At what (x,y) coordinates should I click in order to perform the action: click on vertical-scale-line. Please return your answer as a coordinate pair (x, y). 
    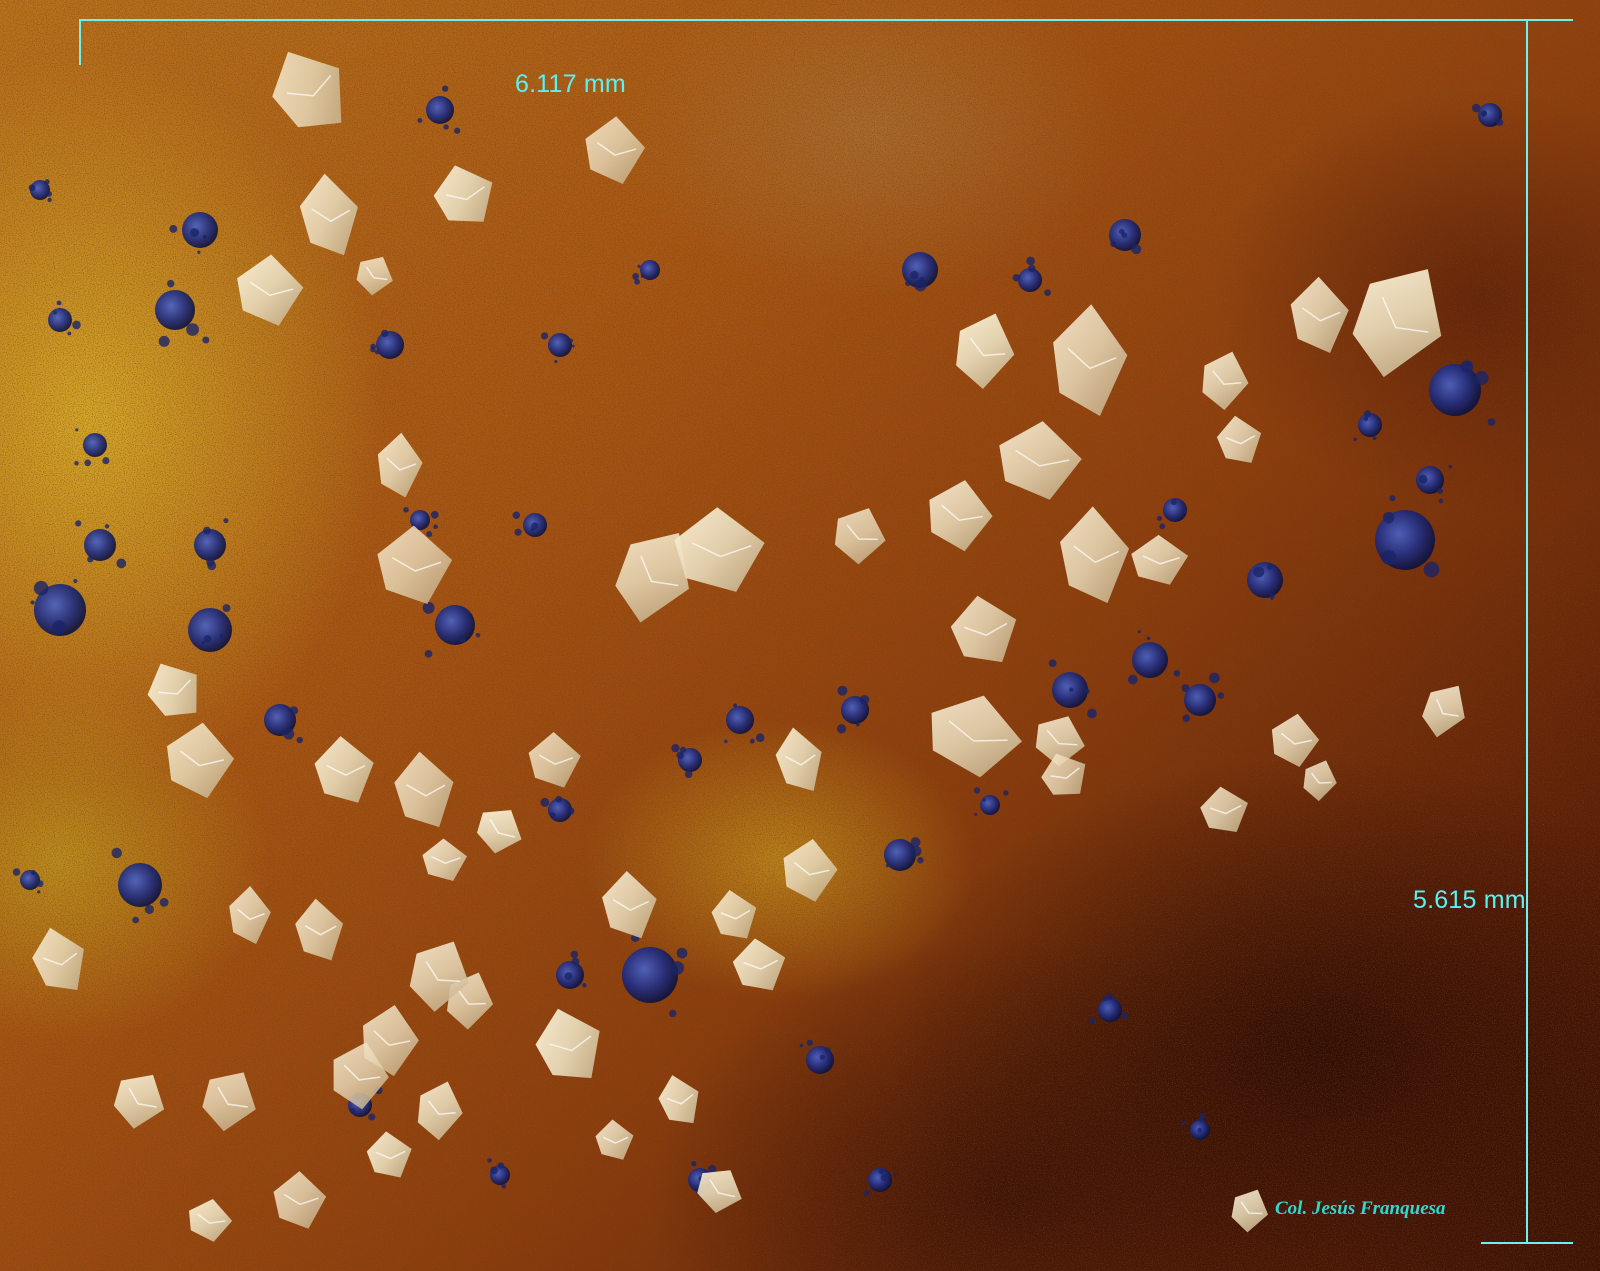
    Looking at the image, I should click on (1527, 631).